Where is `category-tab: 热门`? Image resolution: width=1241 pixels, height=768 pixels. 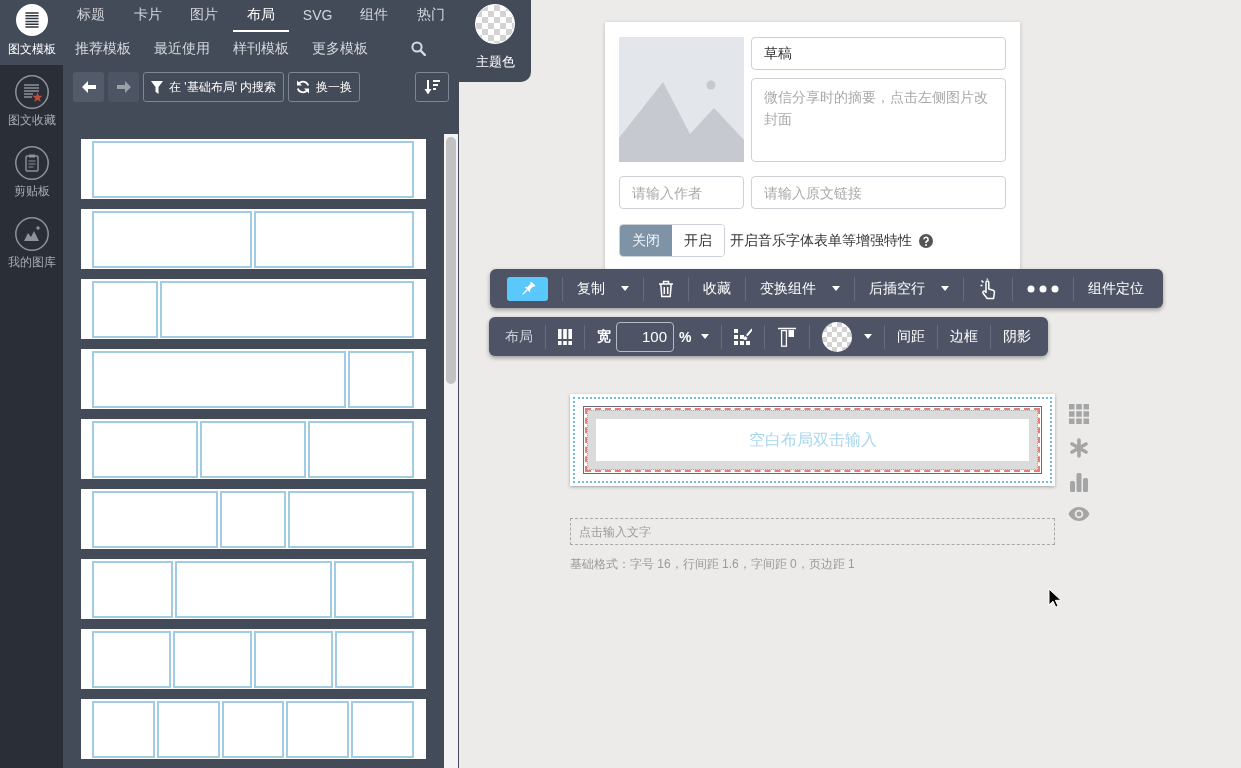
category-tab: 热门 is located at coordinates (431, 16).